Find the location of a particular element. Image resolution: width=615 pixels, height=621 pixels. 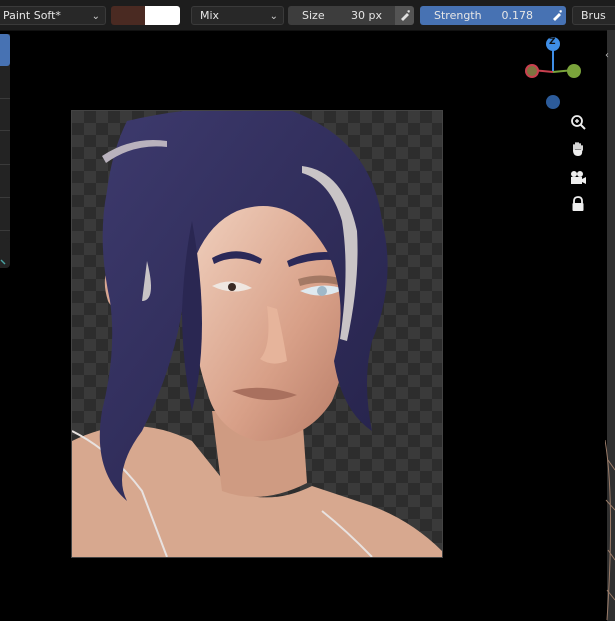

size-pressure-toggle is located at coordinates (404, 15).